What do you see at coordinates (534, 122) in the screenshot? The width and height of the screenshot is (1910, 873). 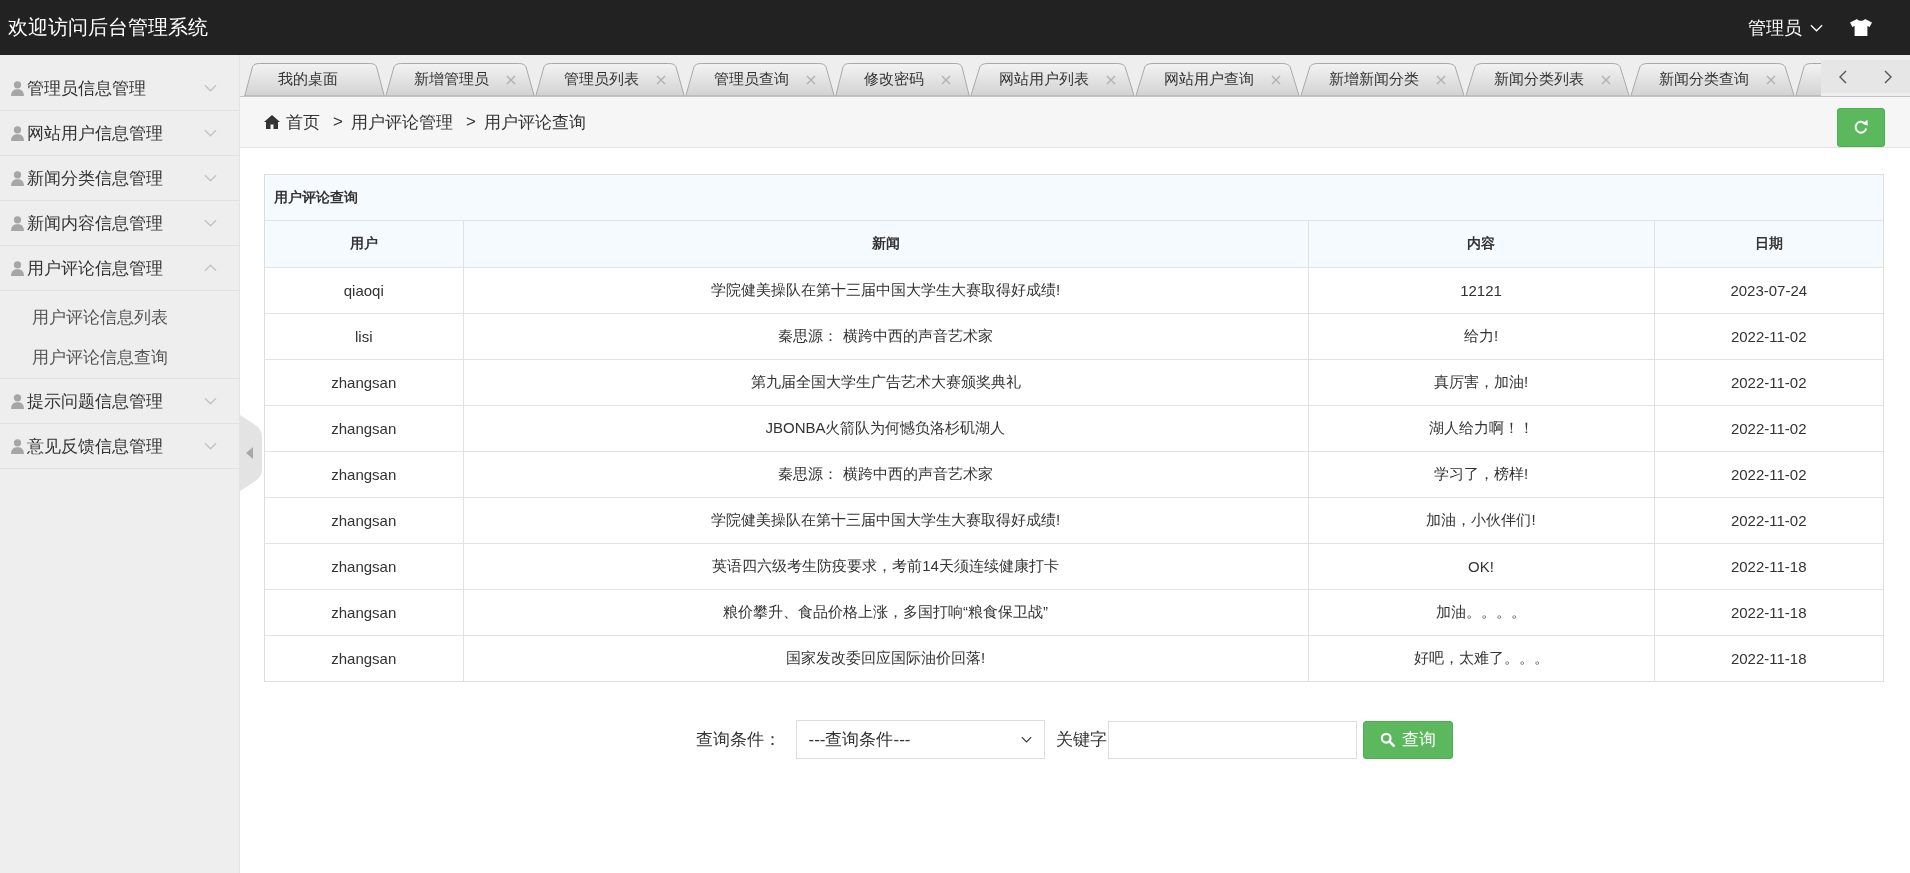 I see `breadcrumb-current: 用户评论查询` at bounding box center [534, 122].